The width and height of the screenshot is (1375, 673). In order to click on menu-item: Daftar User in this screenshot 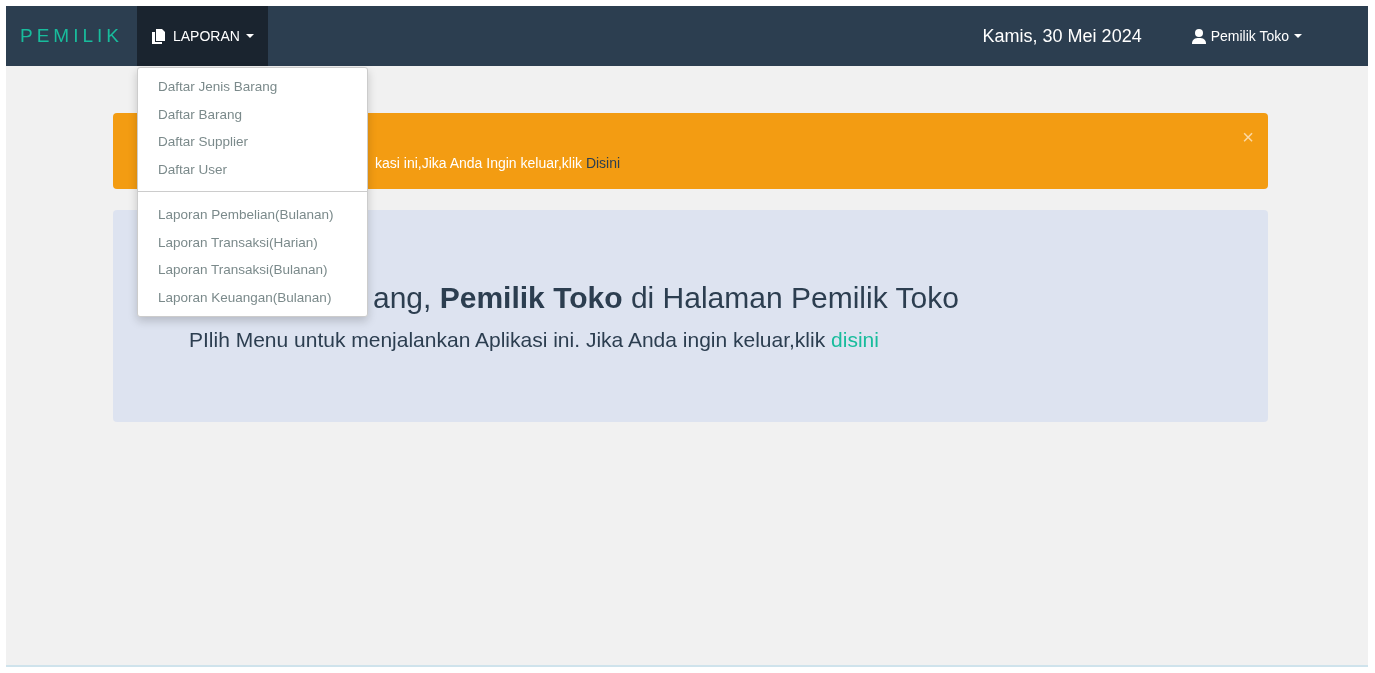, I will do `click(252, 169)`.